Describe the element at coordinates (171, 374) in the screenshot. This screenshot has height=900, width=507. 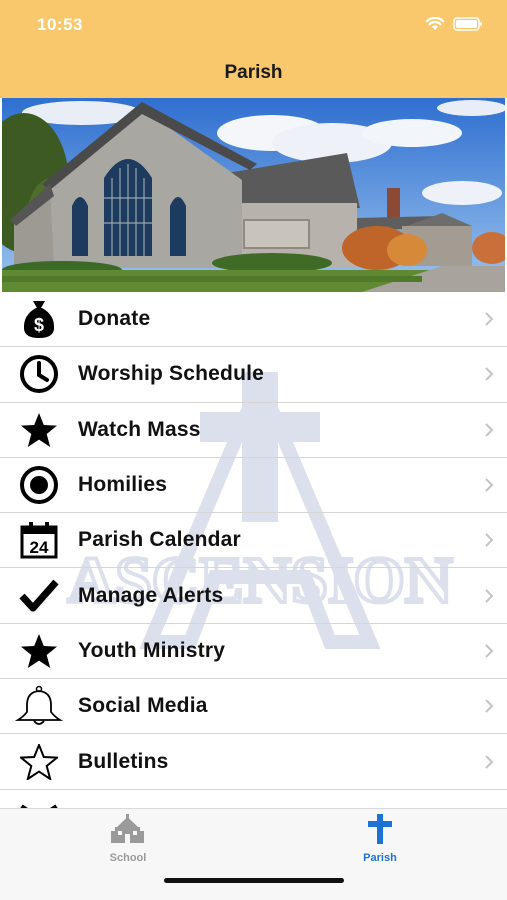
I see `menu-item-label: Worship Schedule` at that location.